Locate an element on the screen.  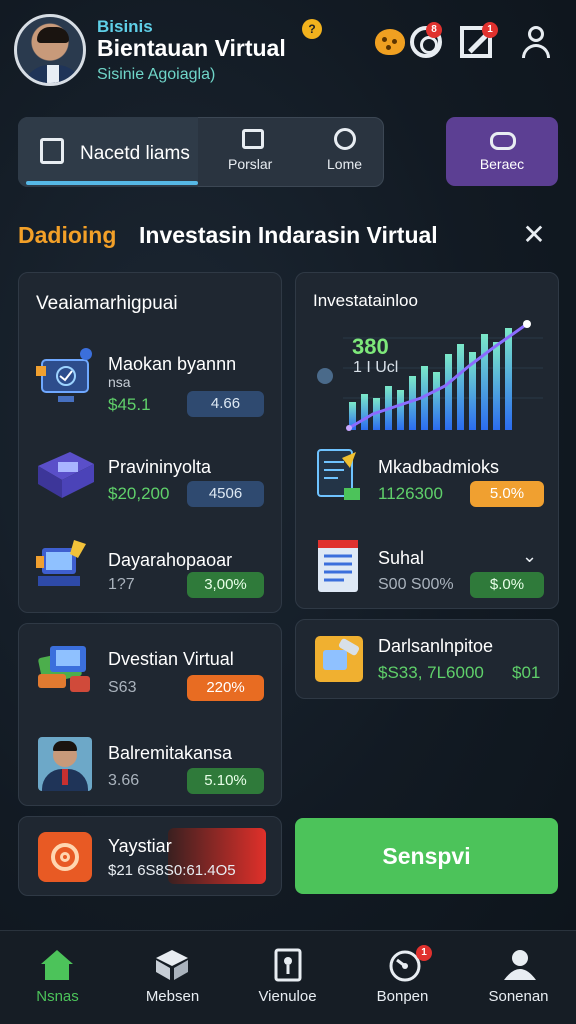
cash-icon is located at coordinates (64, 669).